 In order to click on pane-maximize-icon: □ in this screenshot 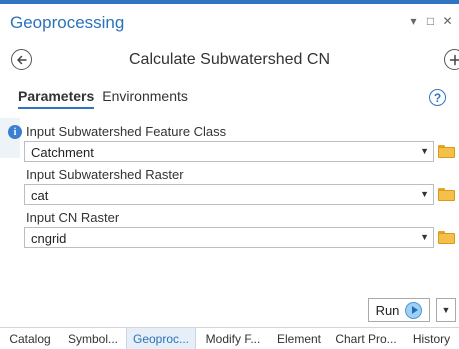, I will do `click(430, 21)`.